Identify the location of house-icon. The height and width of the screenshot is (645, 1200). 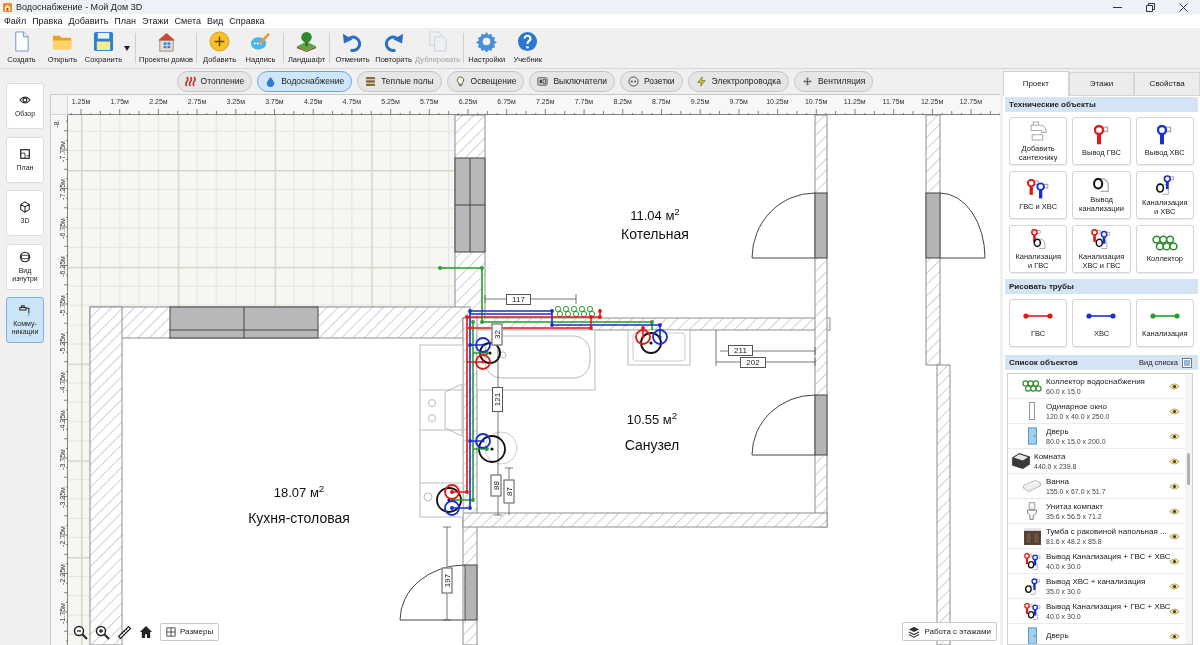
(166, 41).